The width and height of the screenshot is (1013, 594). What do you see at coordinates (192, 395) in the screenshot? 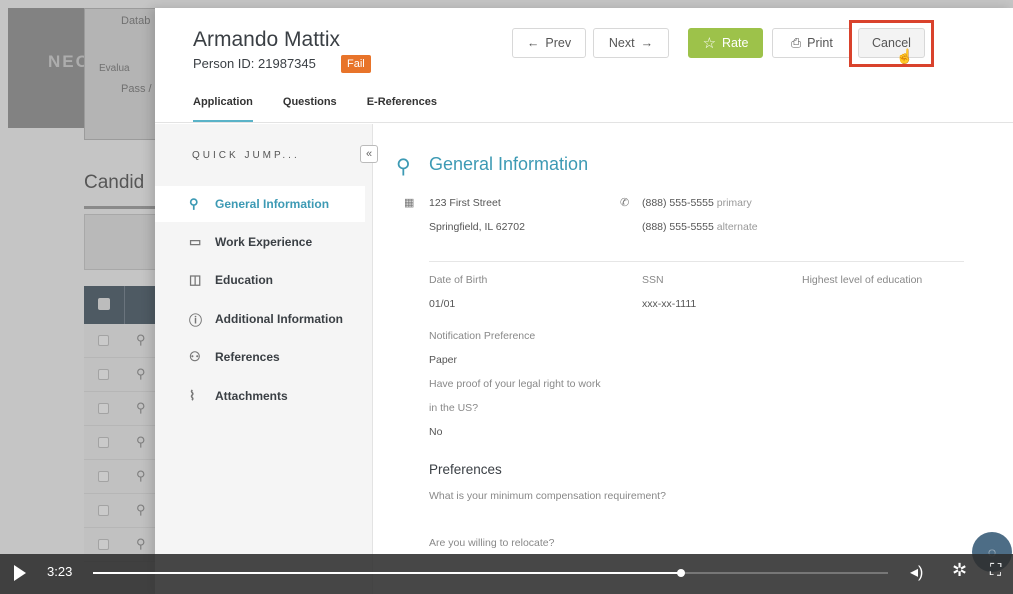
I see `paperclip-icon: ⌇` at bounding box center [192, 395].